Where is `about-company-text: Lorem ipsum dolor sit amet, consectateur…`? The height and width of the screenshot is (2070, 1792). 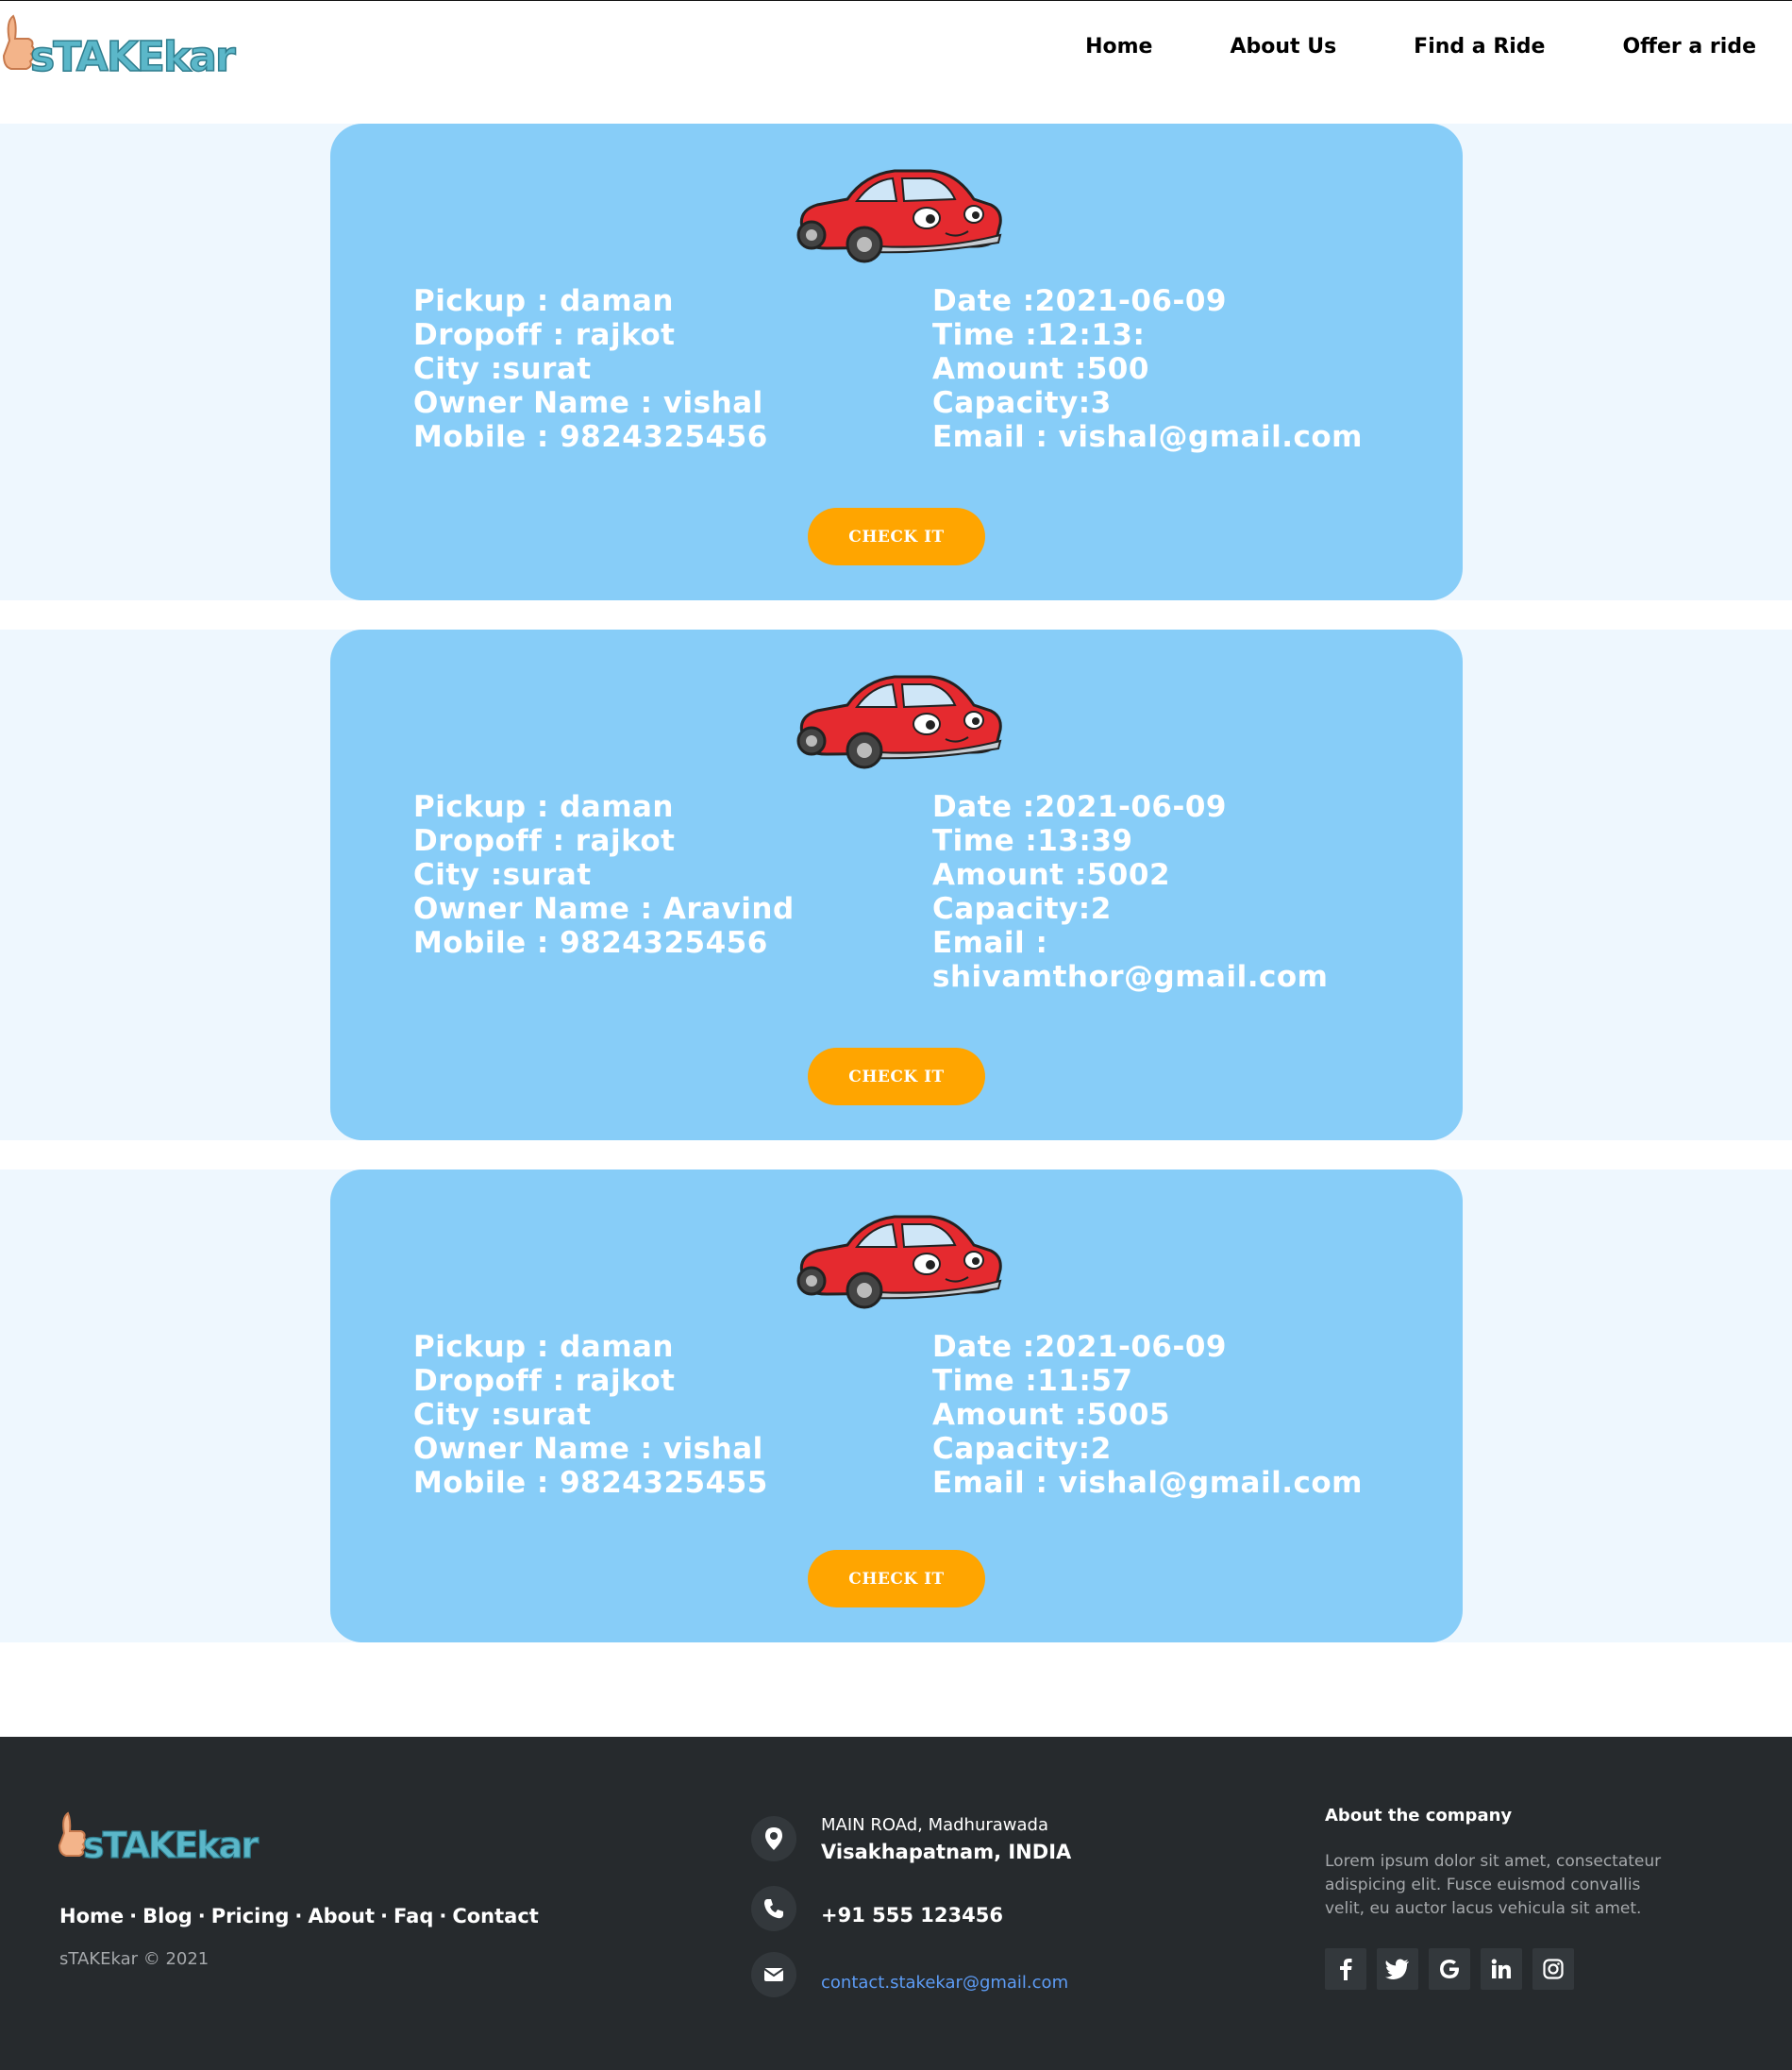
about-company-text: Lorem ipsum dolor sit amet, consectateur… is located at coordinates (1493, 1885).